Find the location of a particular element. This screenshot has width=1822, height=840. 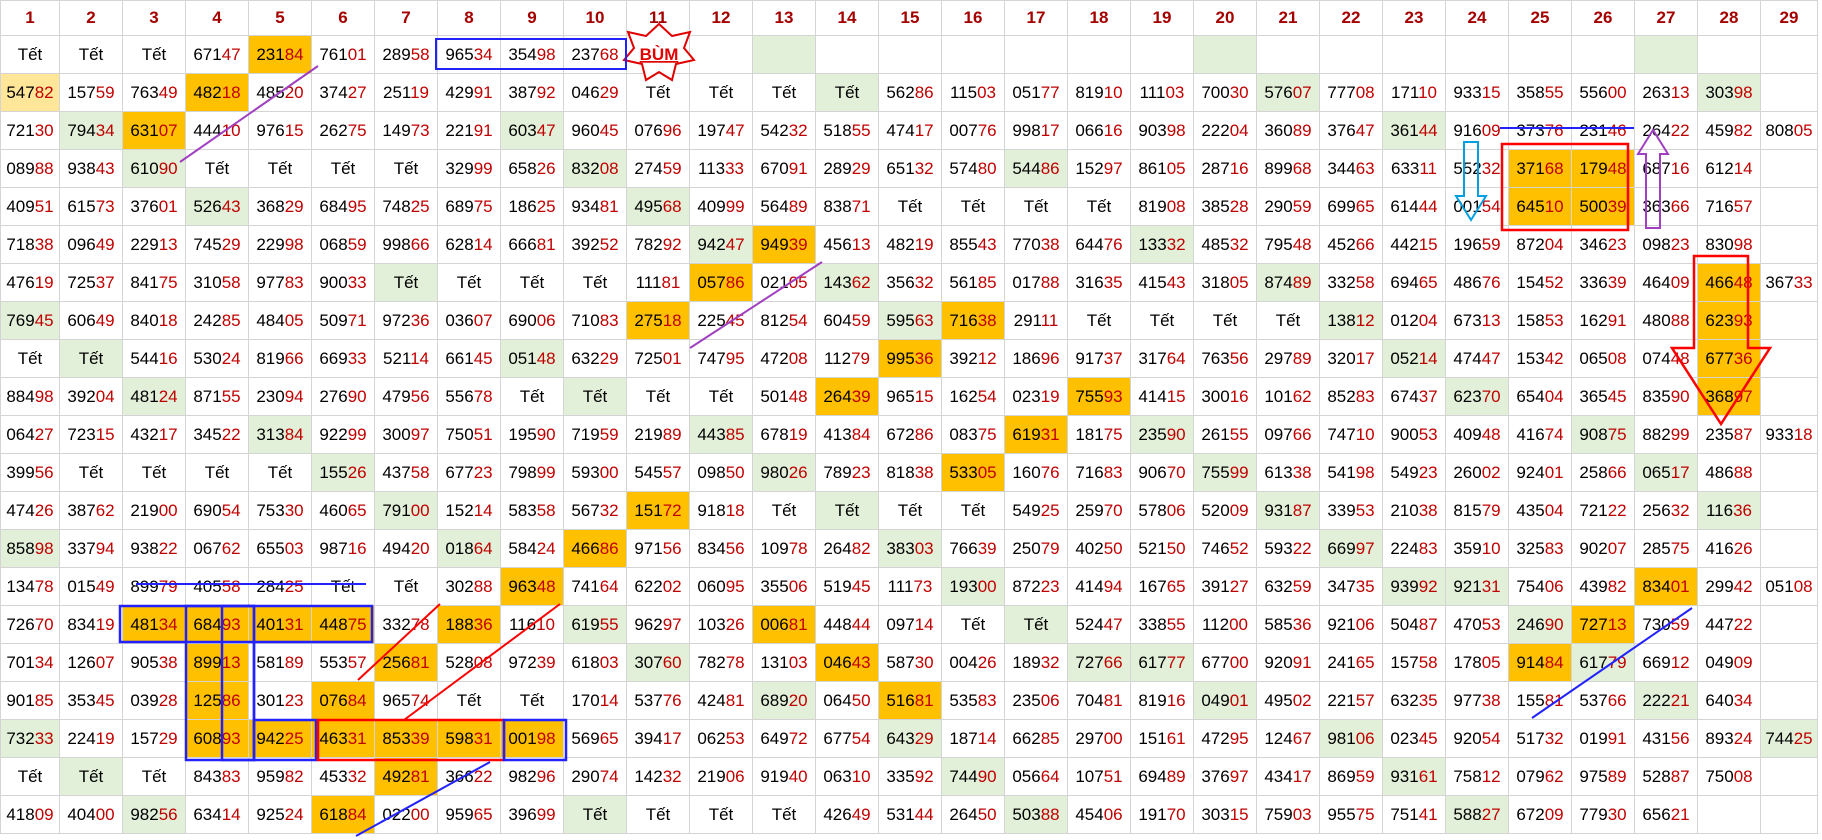

column-header: 27 is located at coordinates (1666, 18).